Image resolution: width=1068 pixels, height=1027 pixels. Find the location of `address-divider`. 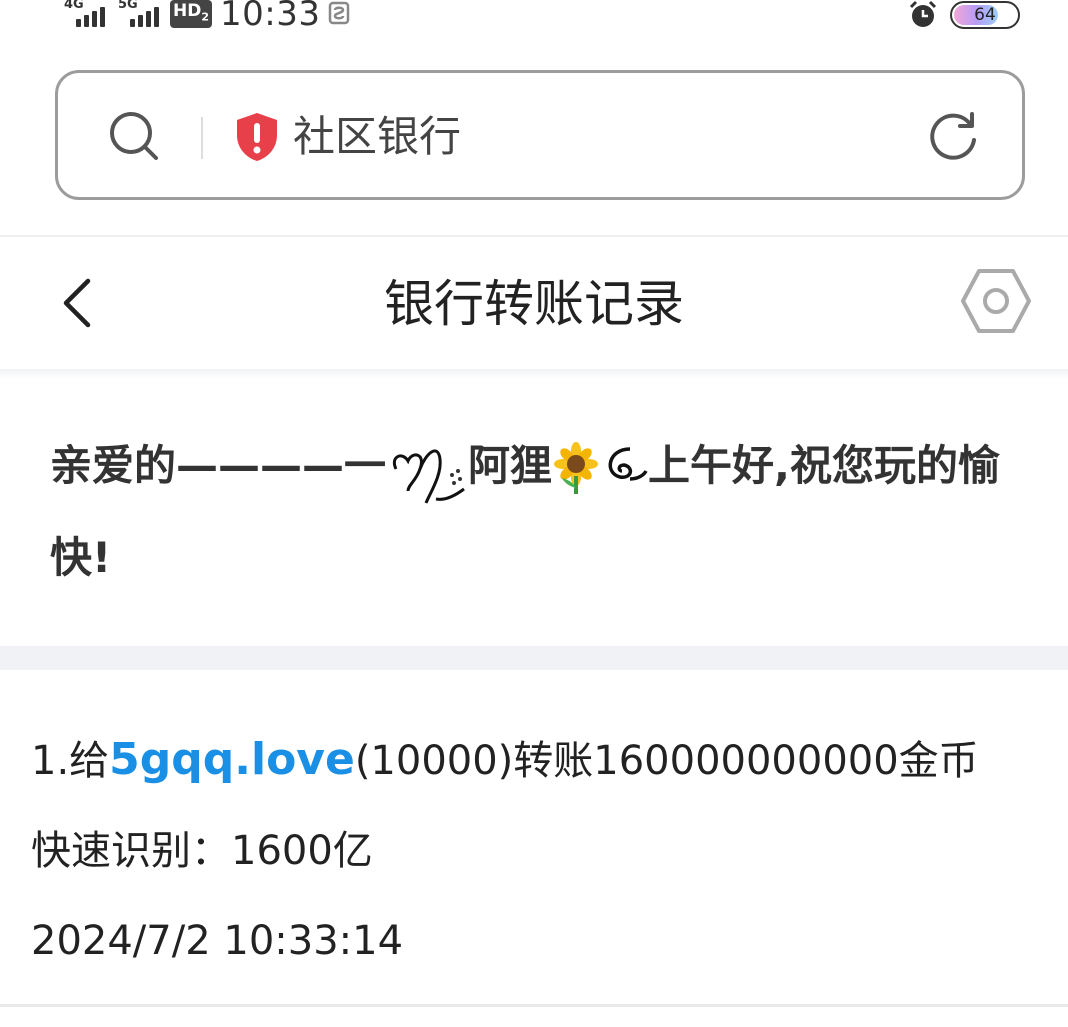

address-divider is located at coordinates (202, 138).